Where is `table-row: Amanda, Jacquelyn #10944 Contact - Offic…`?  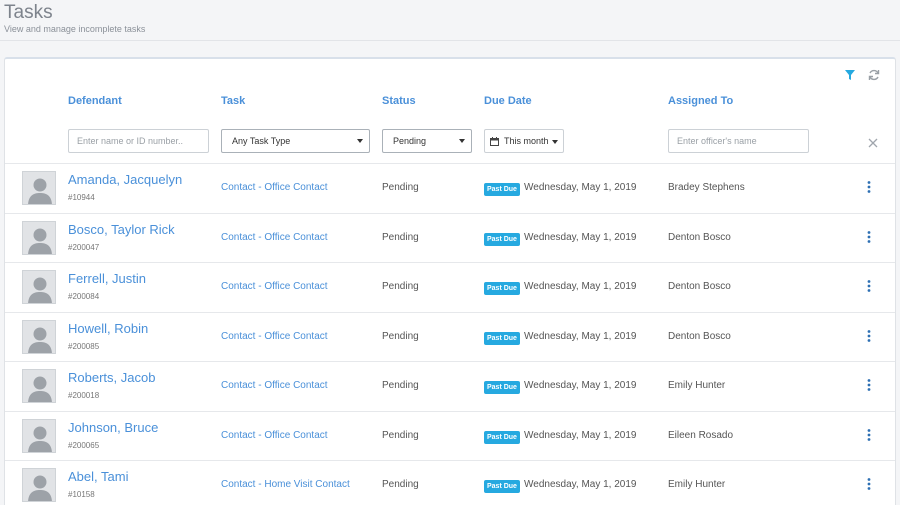
table-row: Amanda, Jacquelyn #10944 Contact - Offic… is located at coordinates (450, 187).